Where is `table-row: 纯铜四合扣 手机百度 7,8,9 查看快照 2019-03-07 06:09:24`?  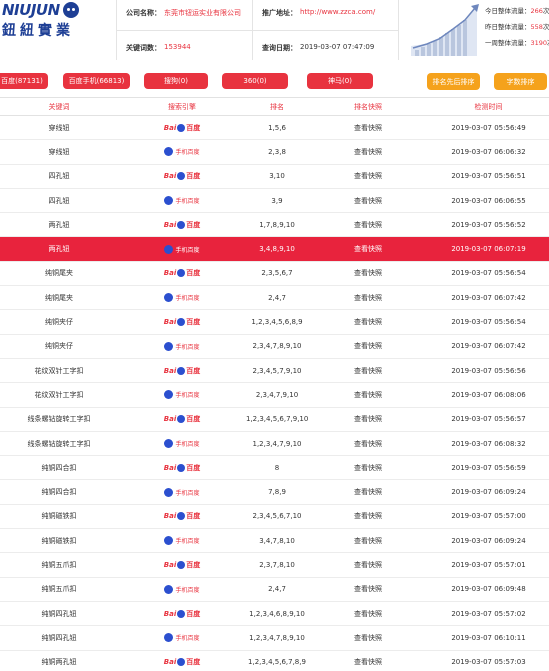
table-row: 纯铜四合扣 手机百度 7,8,9 查看快照 2019-03-07 06:09:24 is located at coordinates (274, 492).